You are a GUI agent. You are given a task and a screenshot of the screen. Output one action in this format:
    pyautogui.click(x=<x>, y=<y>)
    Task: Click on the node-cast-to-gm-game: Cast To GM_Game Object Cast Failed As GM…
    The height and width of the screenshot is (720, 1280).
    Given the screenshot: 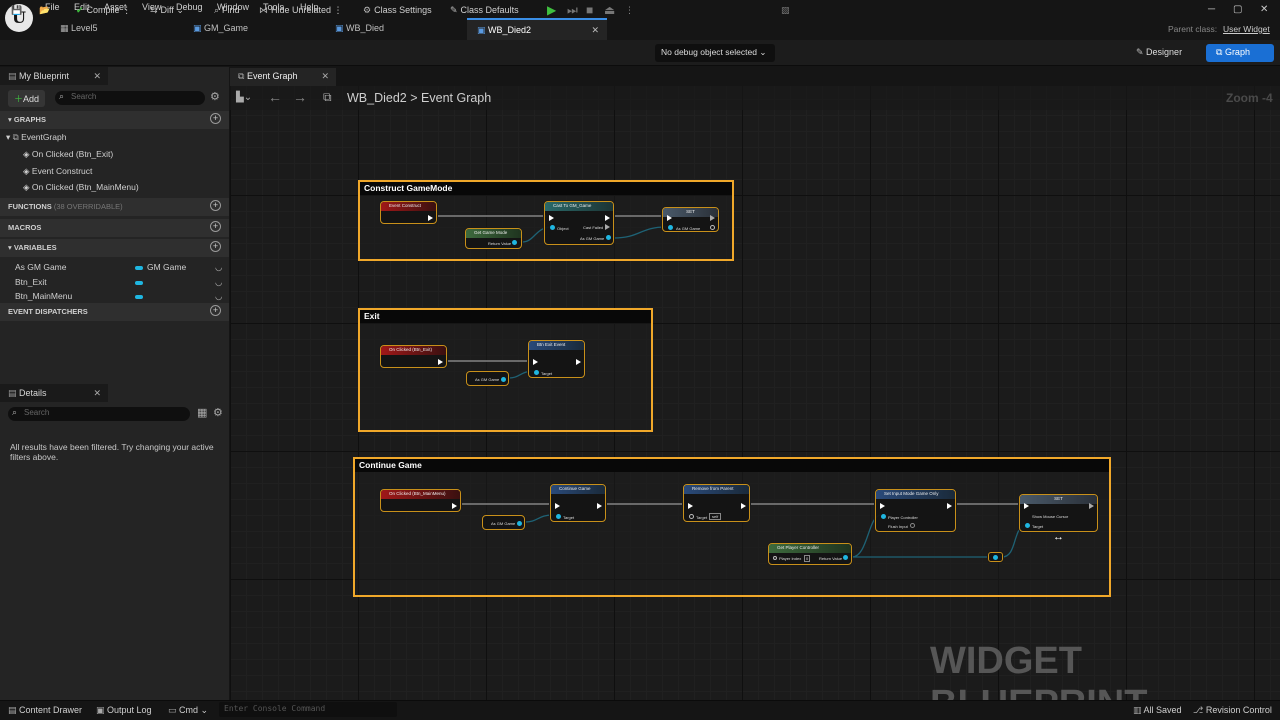 What is the action you would take?
    pyautogui.click(x=579, y=223)
    